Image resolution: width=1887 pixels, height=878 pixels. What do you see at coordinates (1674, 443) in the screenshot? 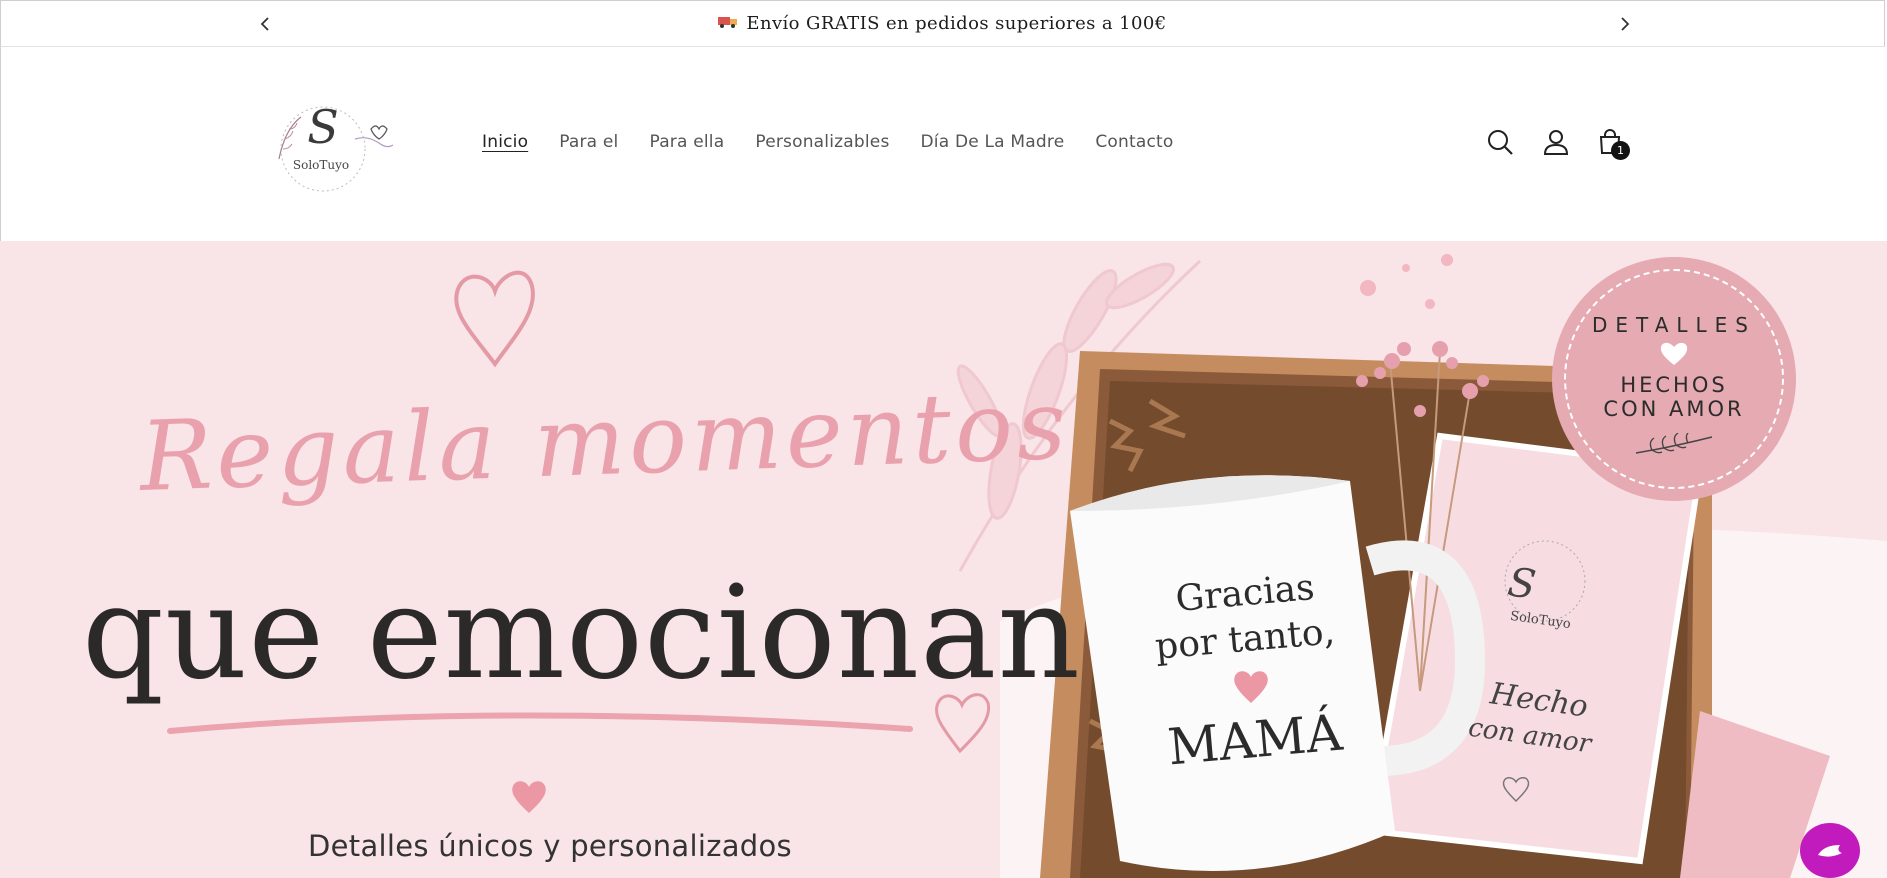
I see `leaf-sprig-icon` at bounding box center [1674, 443].